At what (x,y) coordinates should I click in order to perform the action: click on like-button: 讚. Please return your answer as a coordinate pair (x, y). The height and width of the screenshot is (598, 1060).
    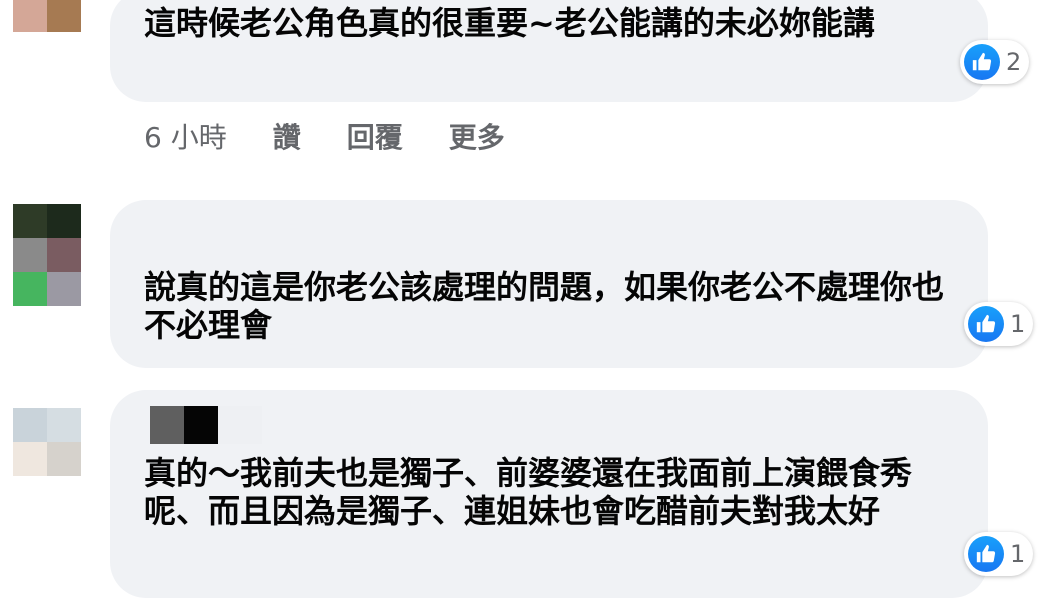
    Looking at the image, I should click on (287, 136).